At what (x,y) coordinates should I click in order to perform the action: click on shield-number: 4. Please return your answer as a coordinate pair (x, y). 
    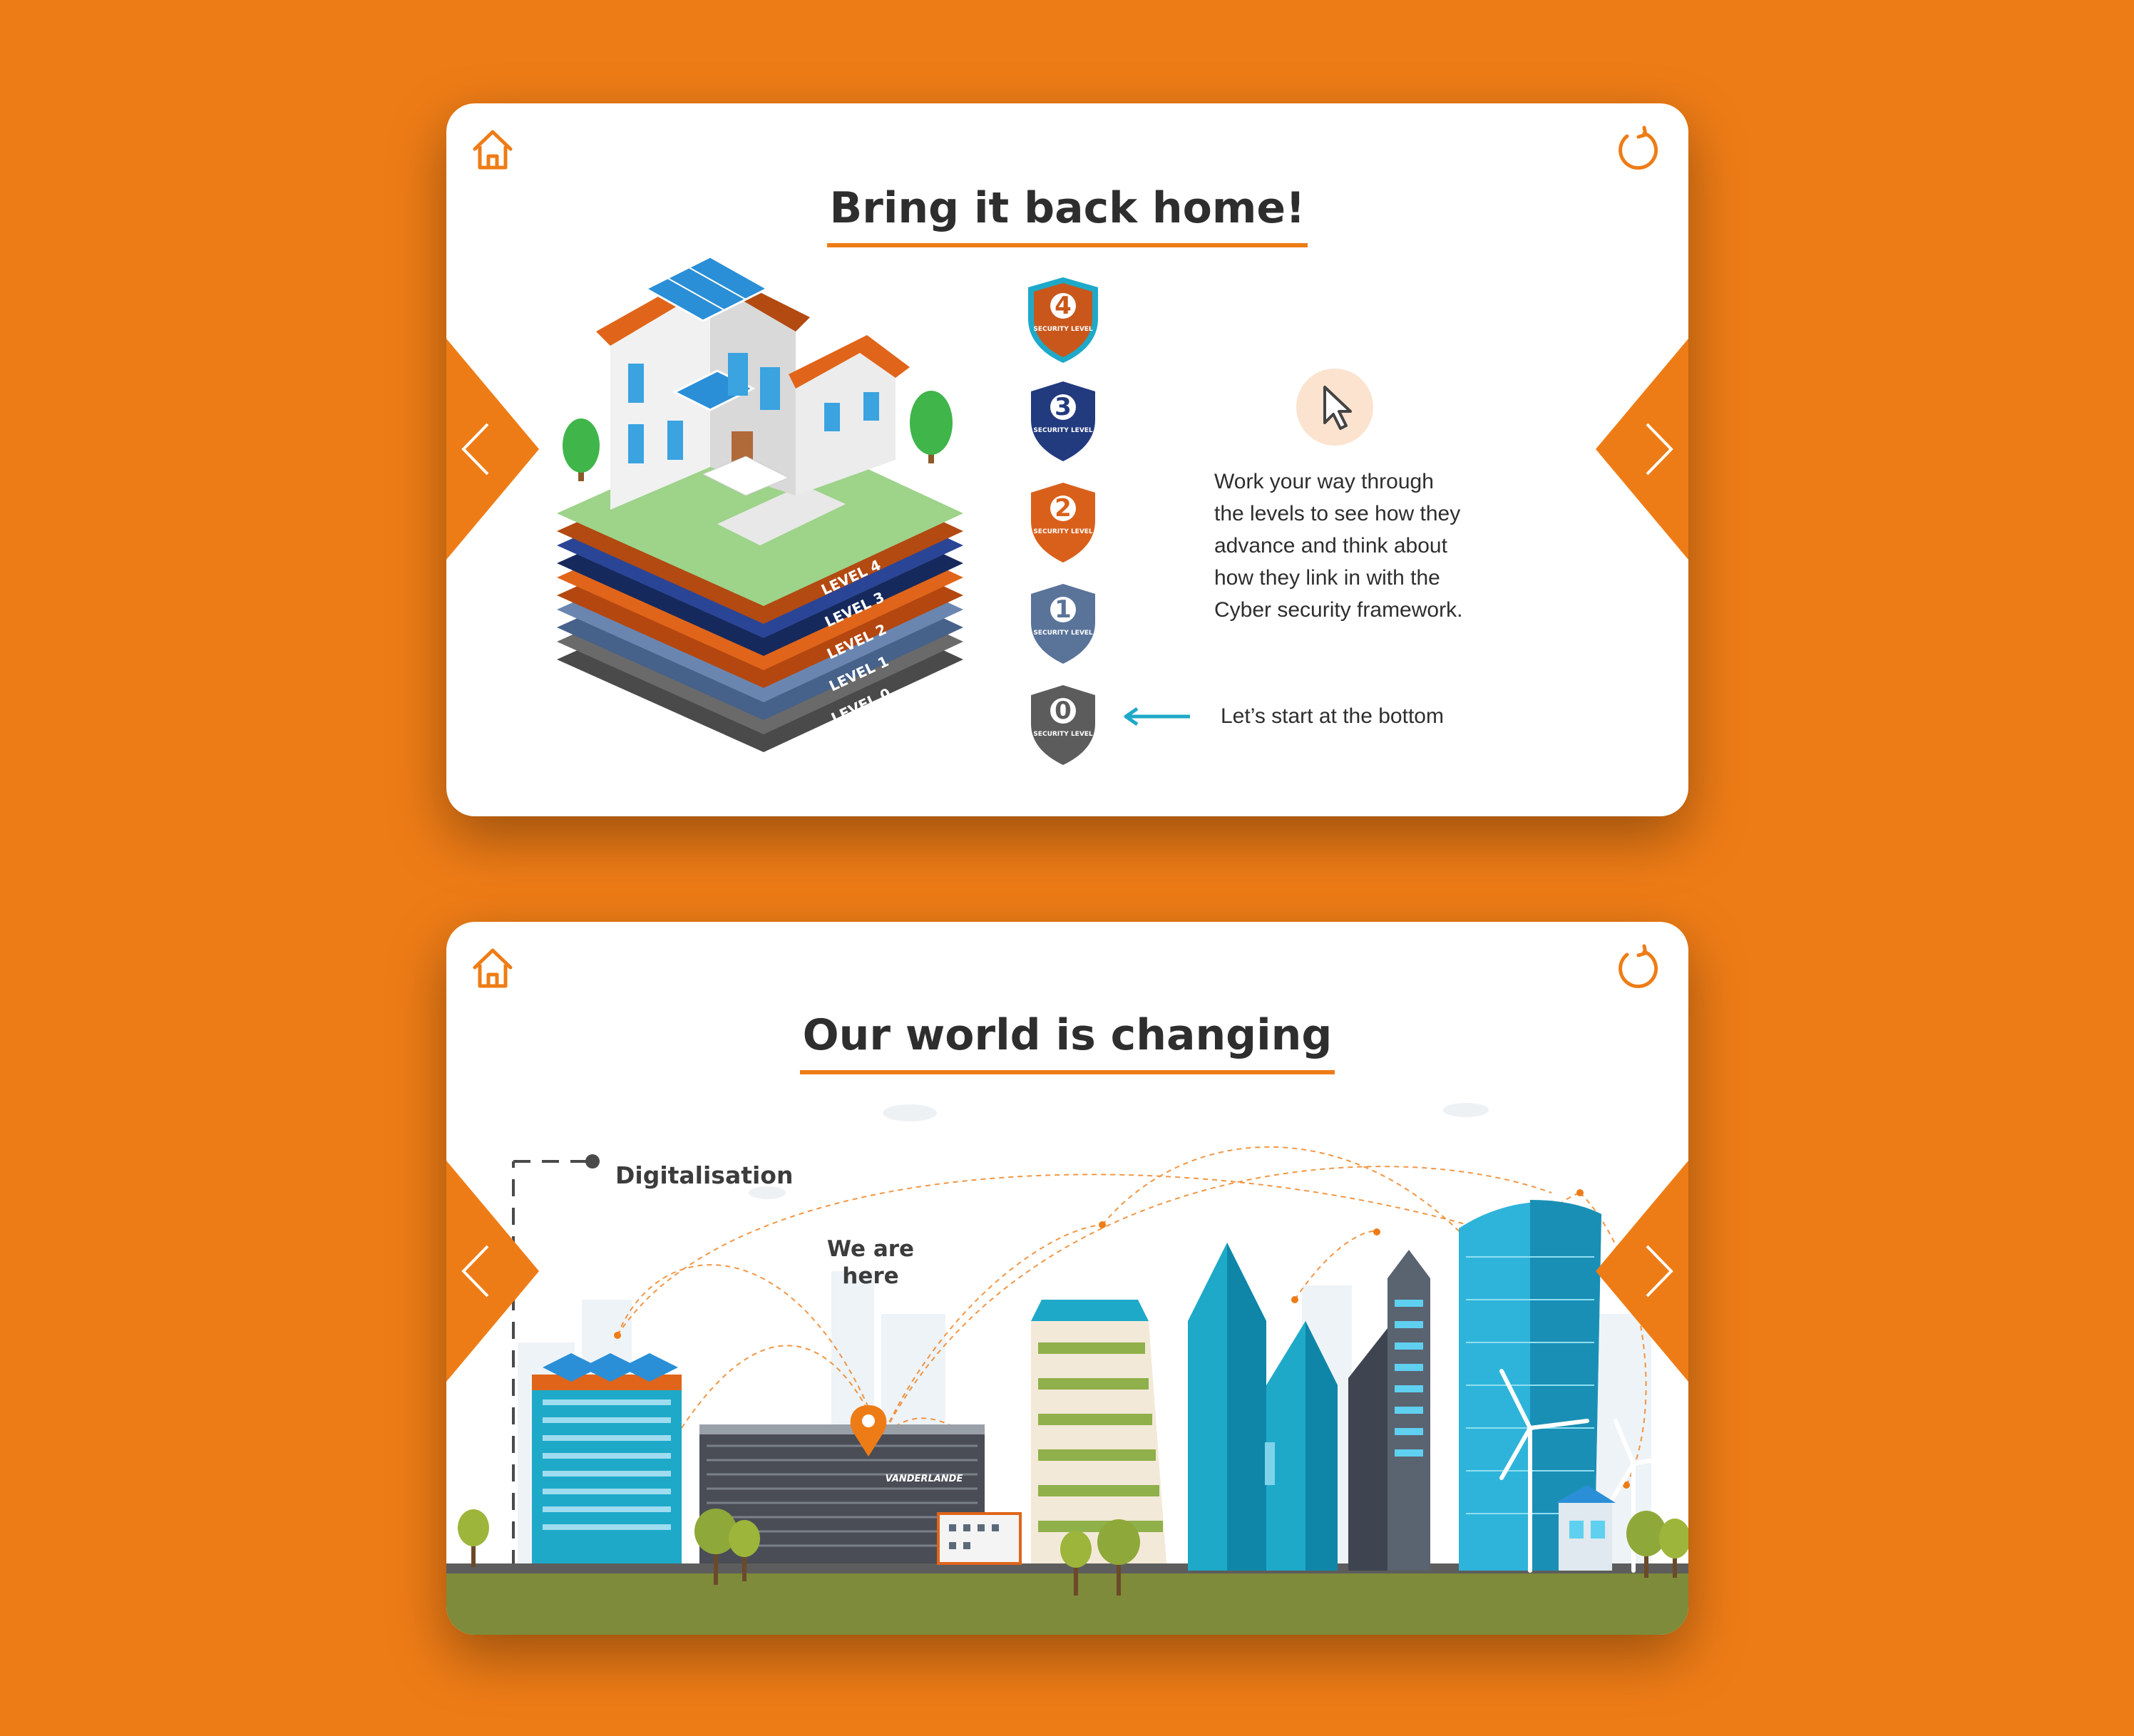
    Looking at the image, I should click on (1064, 306).